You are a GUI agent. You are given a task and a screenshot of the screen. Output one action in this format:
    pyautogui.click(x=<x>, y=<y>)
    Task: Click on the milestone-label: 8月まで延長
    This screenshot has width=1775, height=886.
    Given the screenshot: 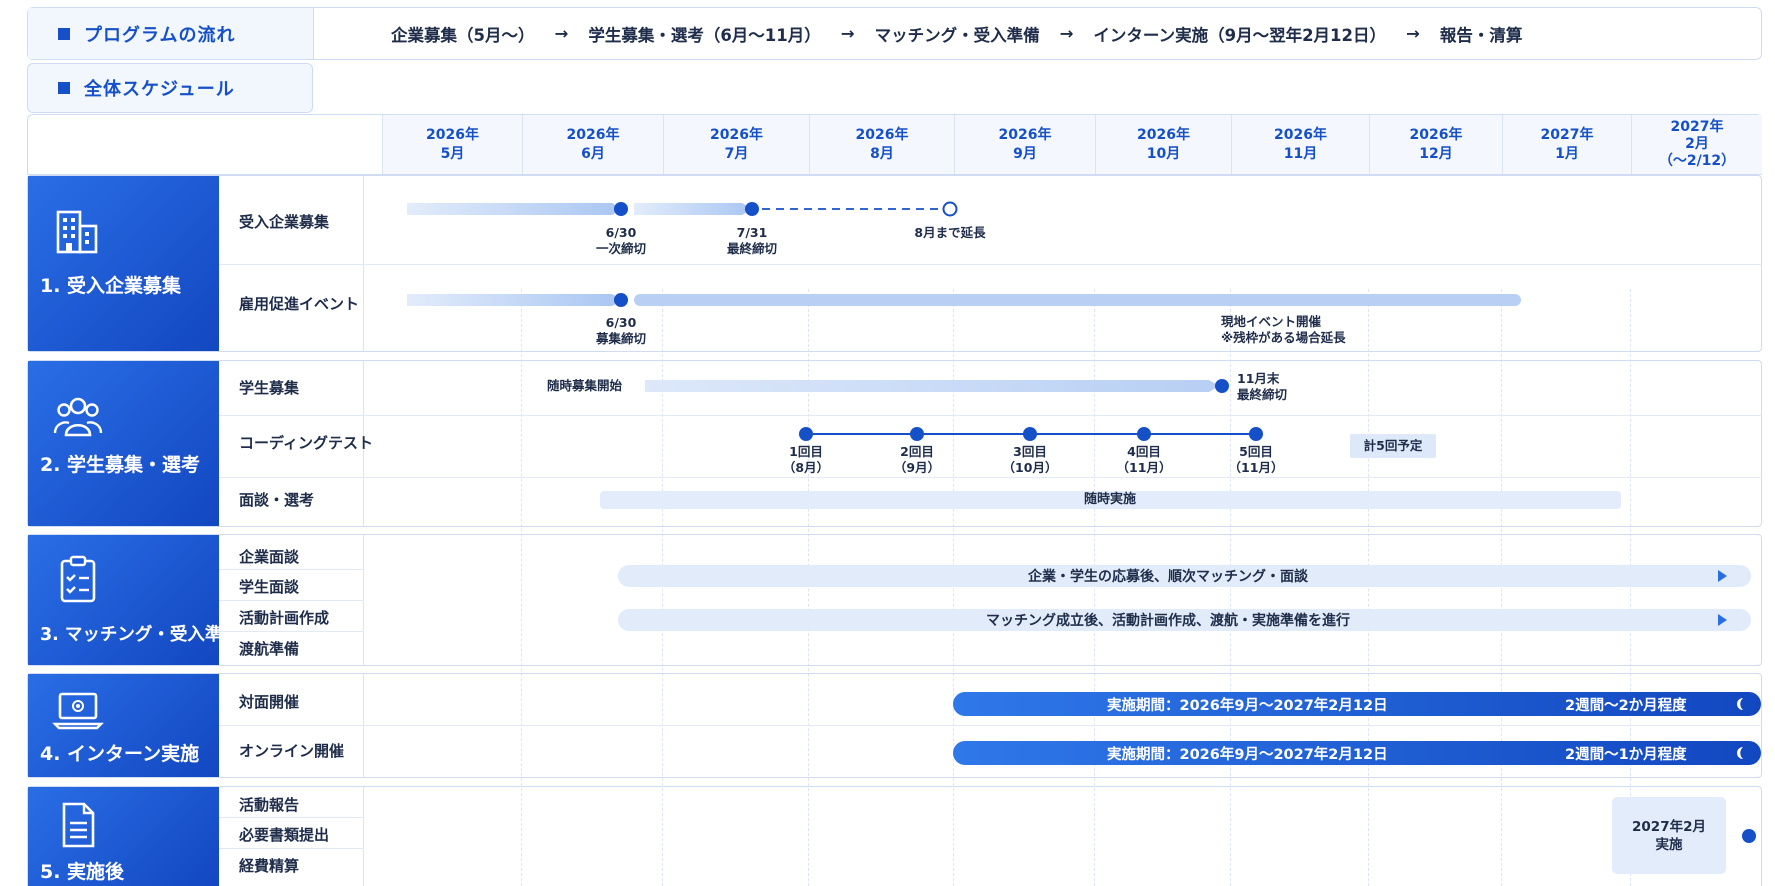 What is the action you would take?
    pyautogui.click(x=950, y=232)
    